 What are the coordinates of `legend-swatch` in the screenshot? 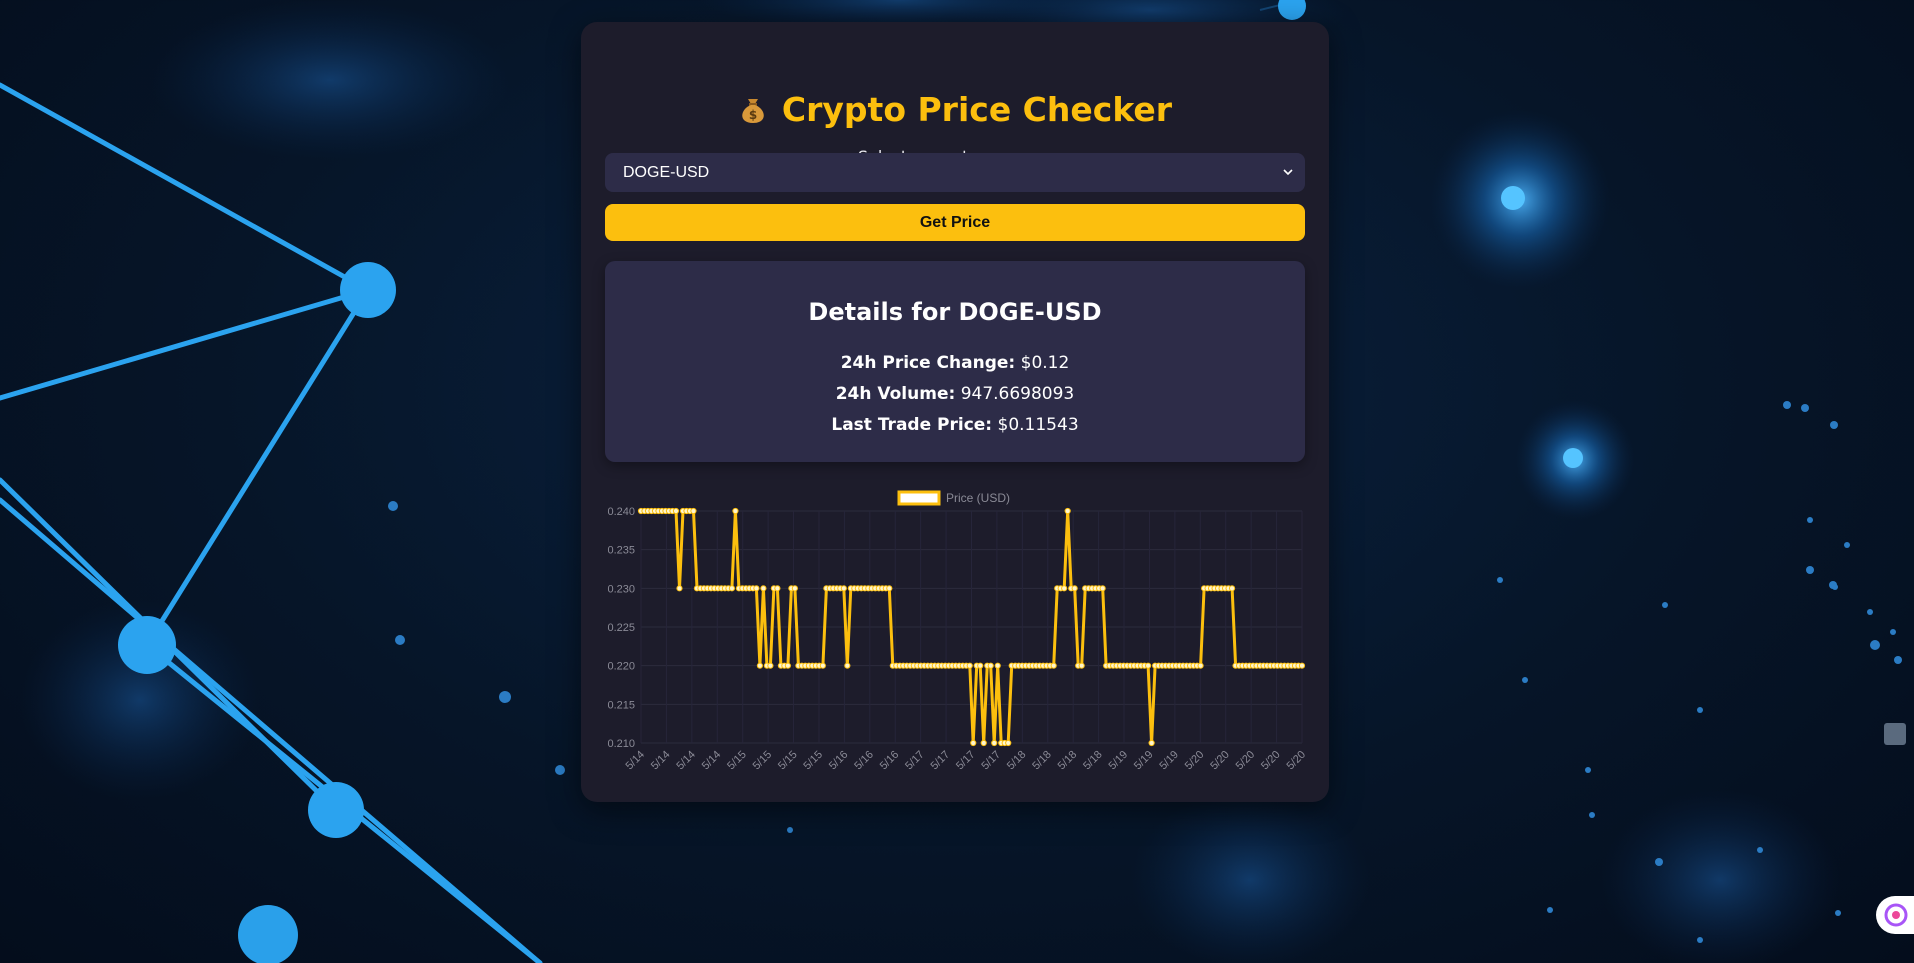 It's located at (919, 498).